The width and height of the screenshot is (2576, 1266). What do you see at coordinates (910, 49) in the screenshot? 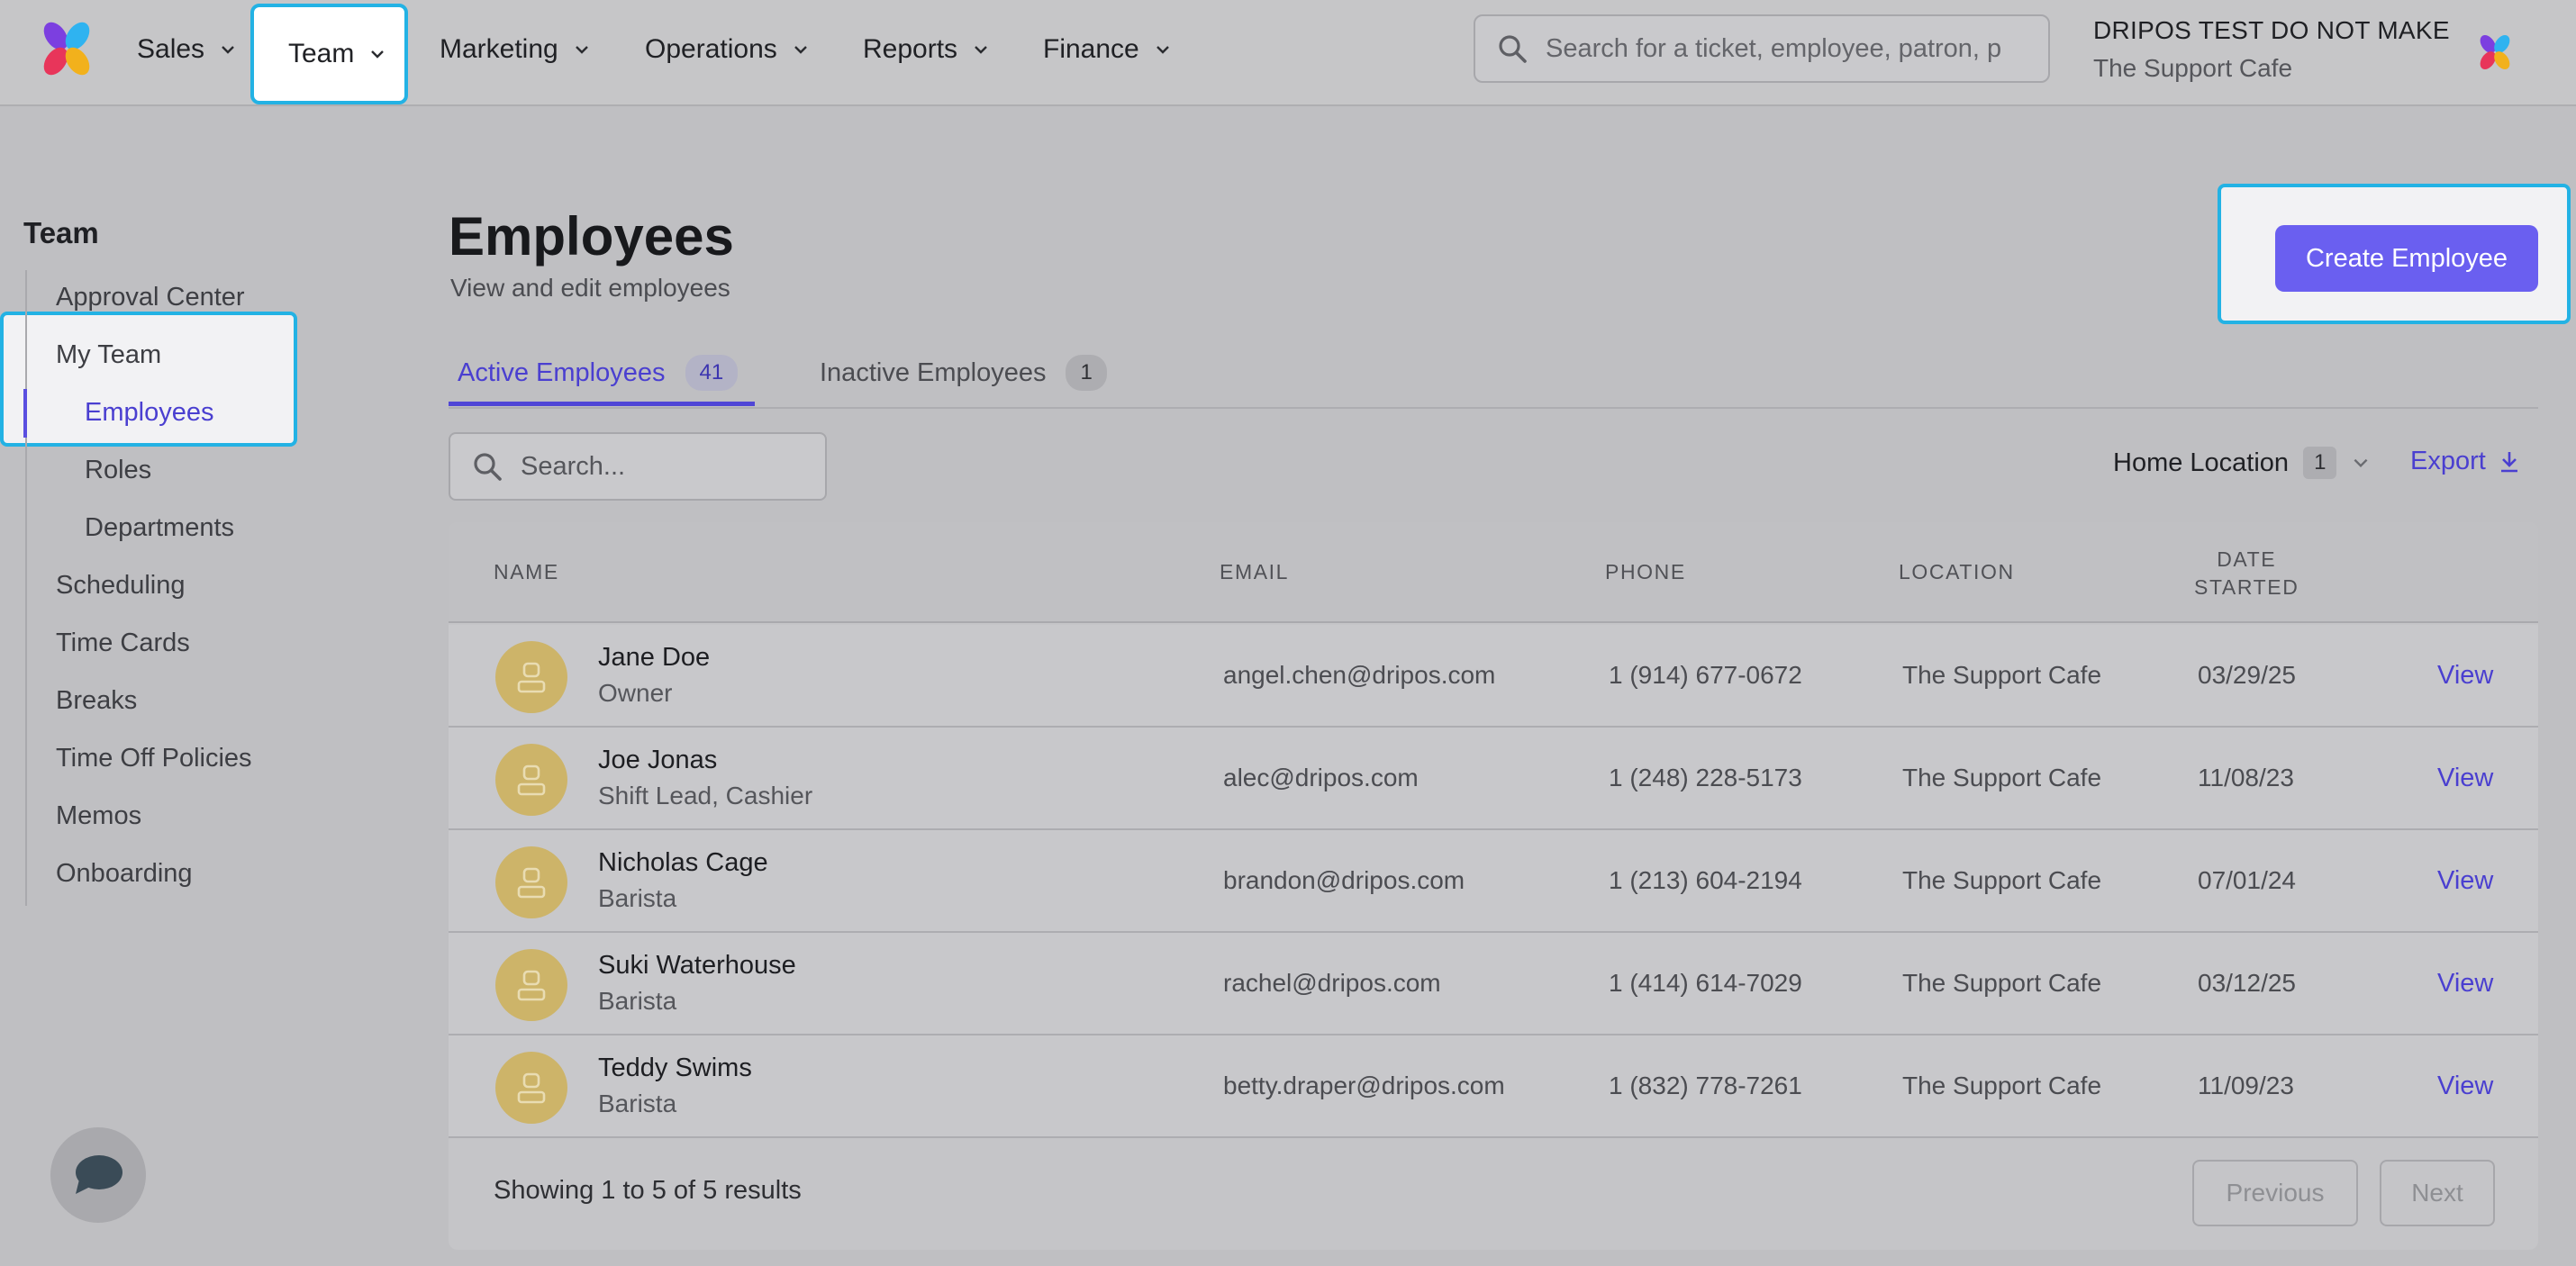
I see `nav-reports-label: Reports` at bounding box center [910, 49].